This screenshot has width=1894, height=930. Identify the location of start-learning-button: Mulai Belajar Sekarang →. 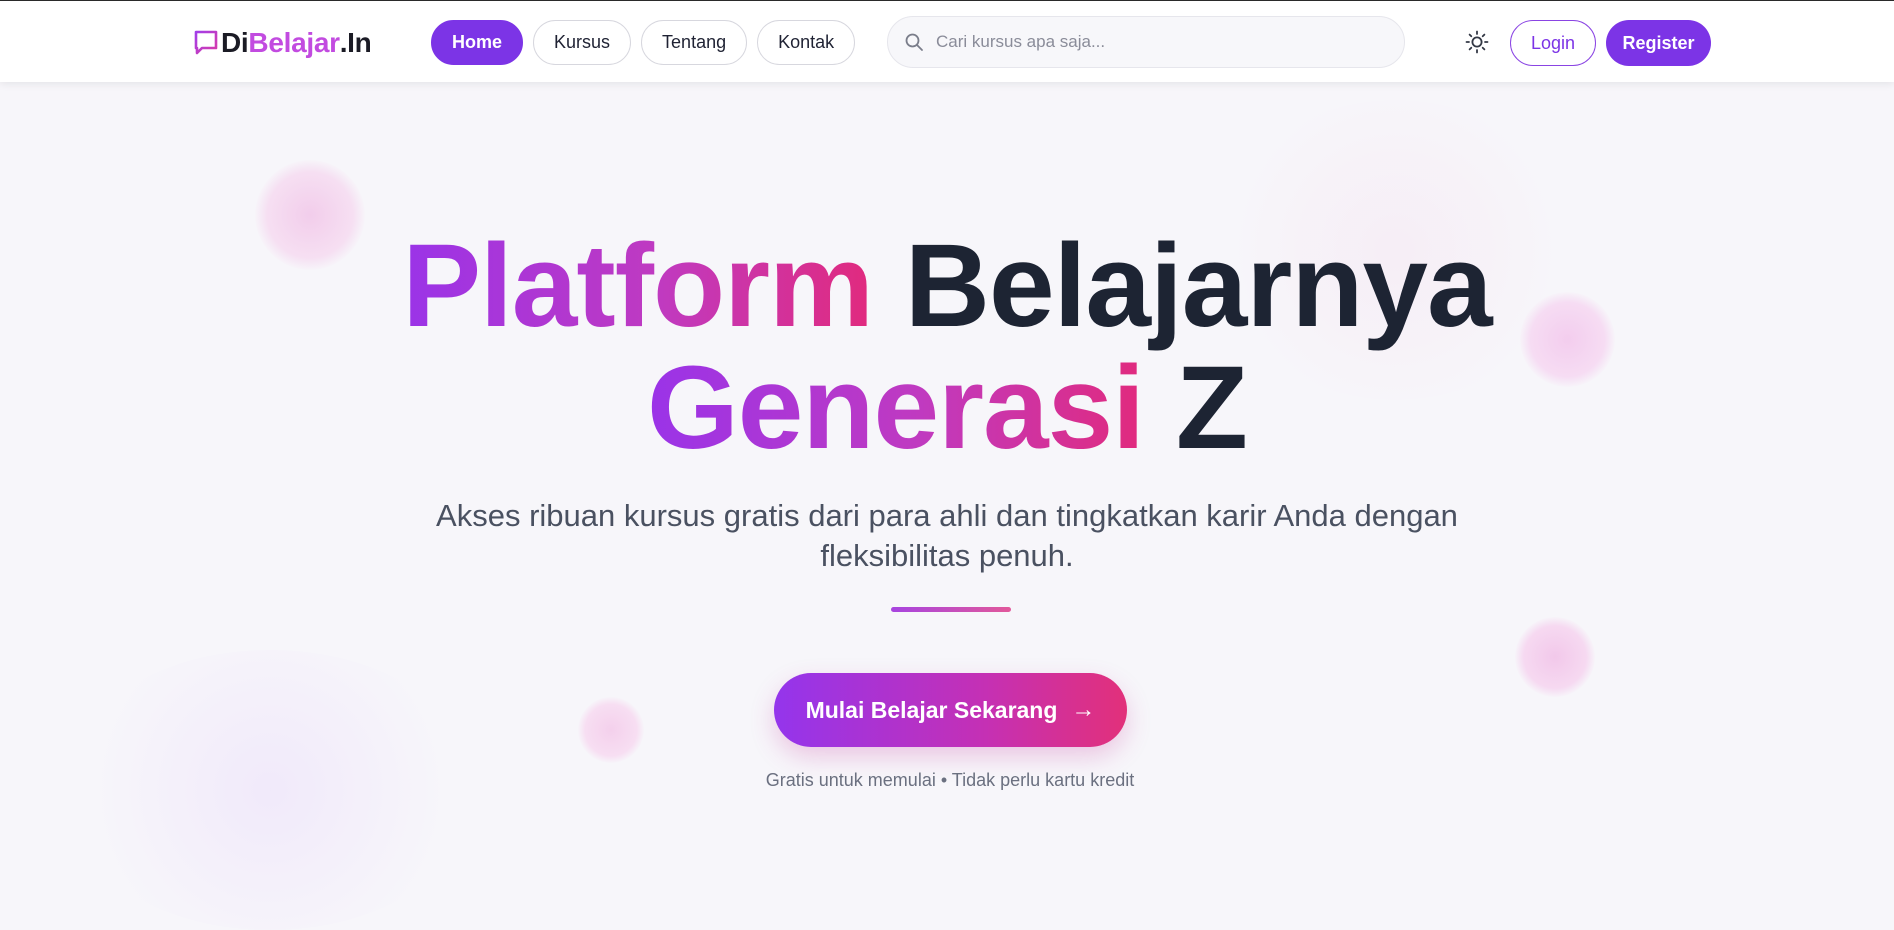
(950, 710).